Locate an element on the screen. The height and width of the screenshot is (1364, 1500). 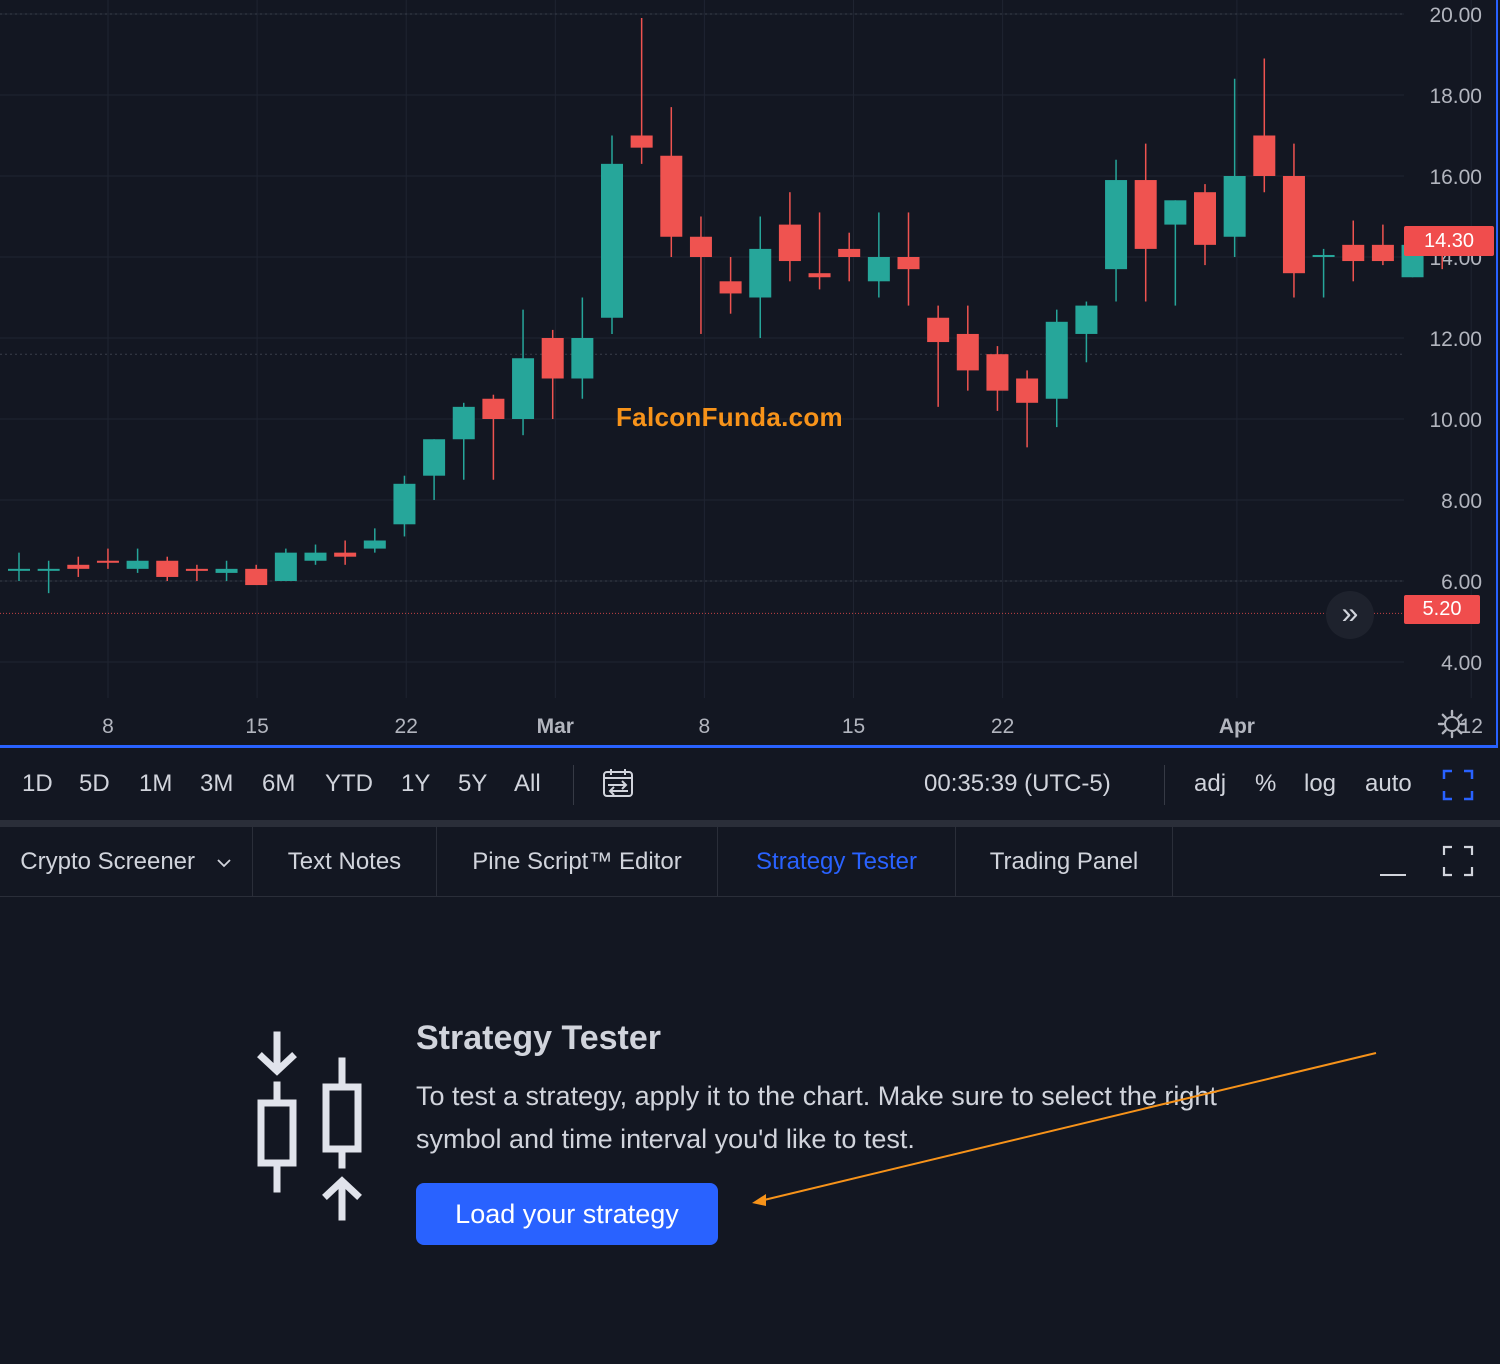
range-6m-button: 6M is located at coordinates (278, 784).